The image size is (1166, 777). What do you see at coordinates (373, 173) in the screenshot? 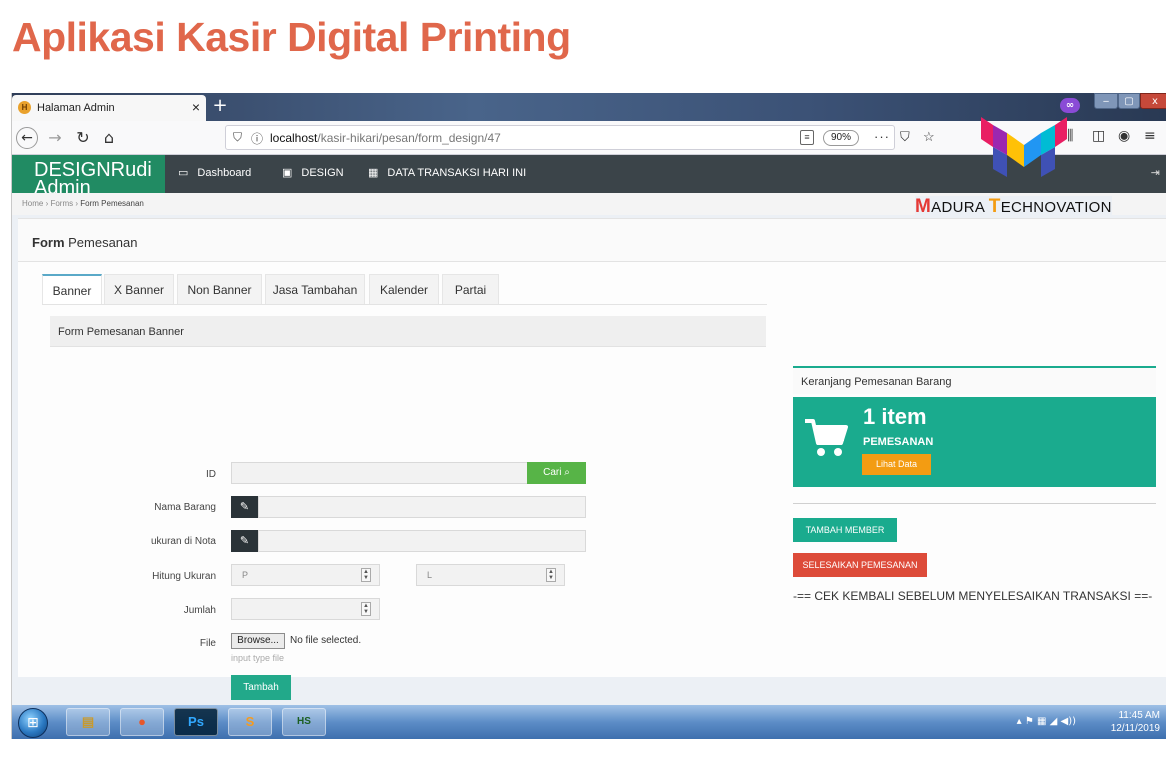
I see `grid-icon: ▦` at bounding box center [373, 173].